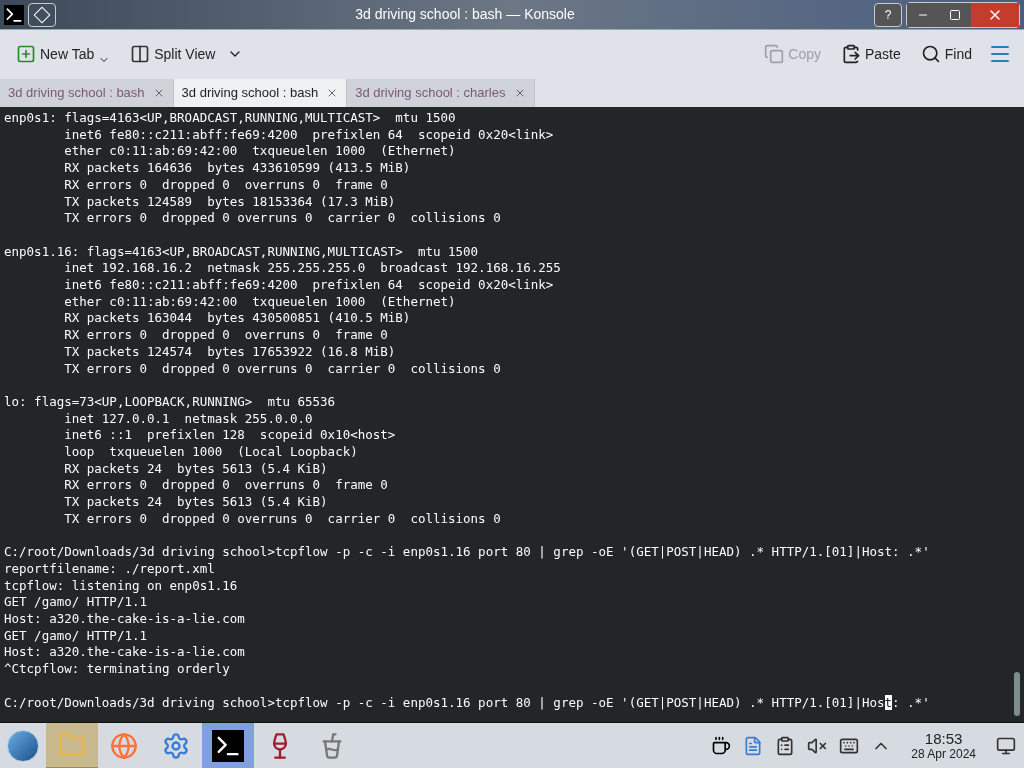  I want to click on terminal-line: lo: flags=73<UP,LOOPBACK,RUNNING> mtu 65536, so click(170, 402).